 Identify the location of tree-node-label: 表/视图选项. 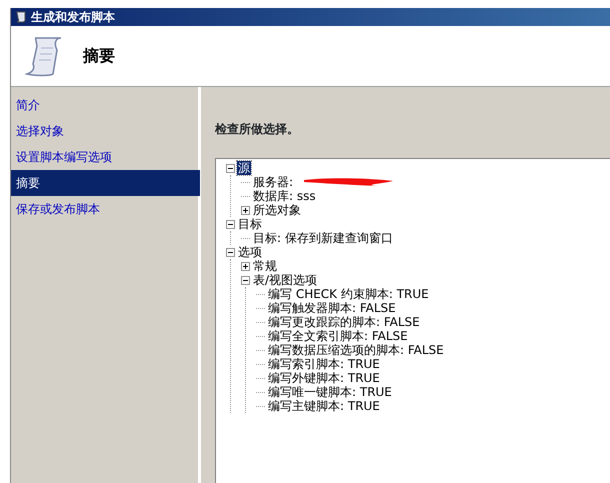
(285, 280).